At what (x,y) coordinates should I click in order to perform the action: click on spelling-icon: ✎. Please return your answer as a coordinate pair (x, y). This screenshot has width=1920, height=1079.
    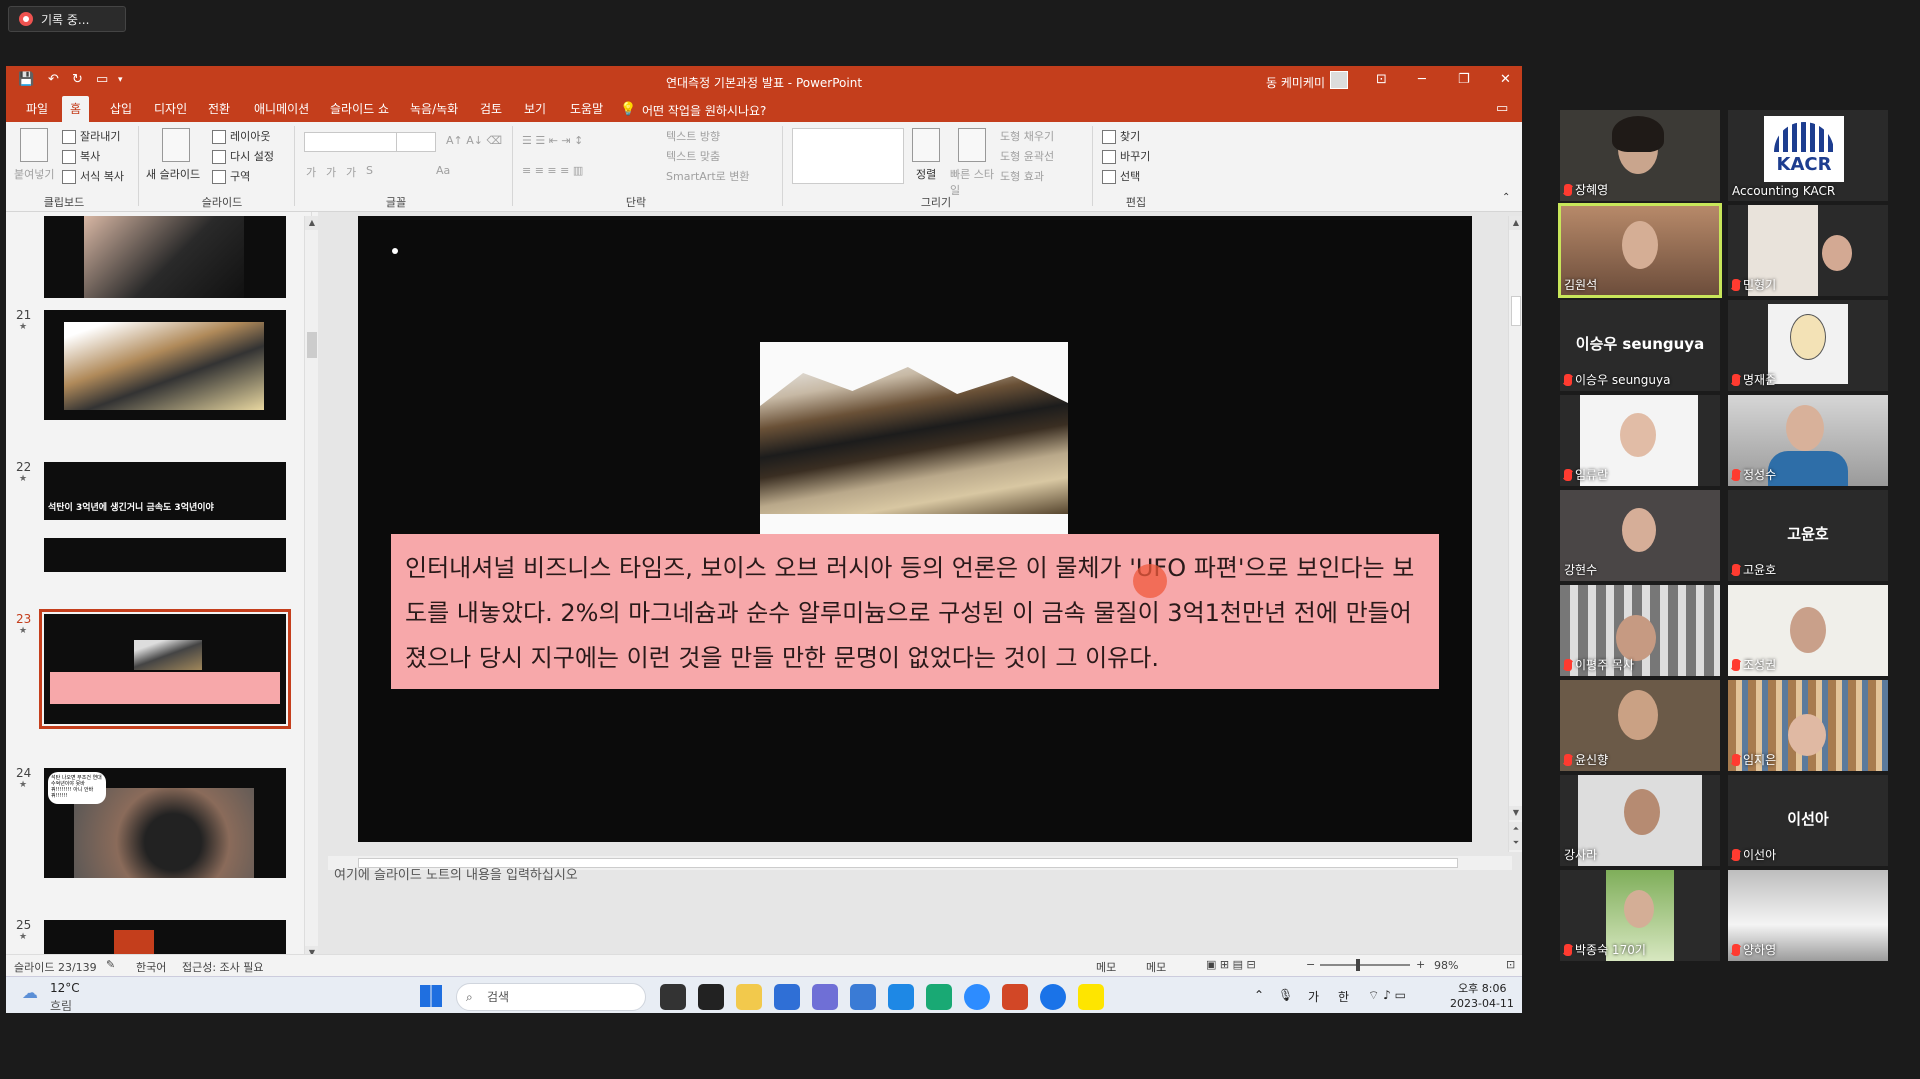
    Looking at the image, I should click on (110, 964).